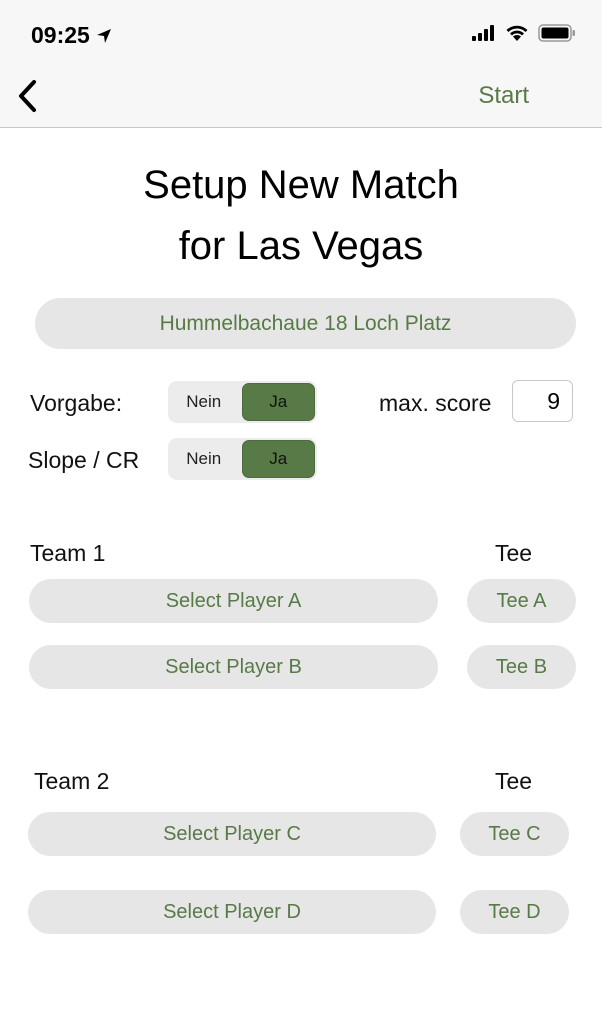  I want to click on tee-c-button: Tee C, so click(514, 834).